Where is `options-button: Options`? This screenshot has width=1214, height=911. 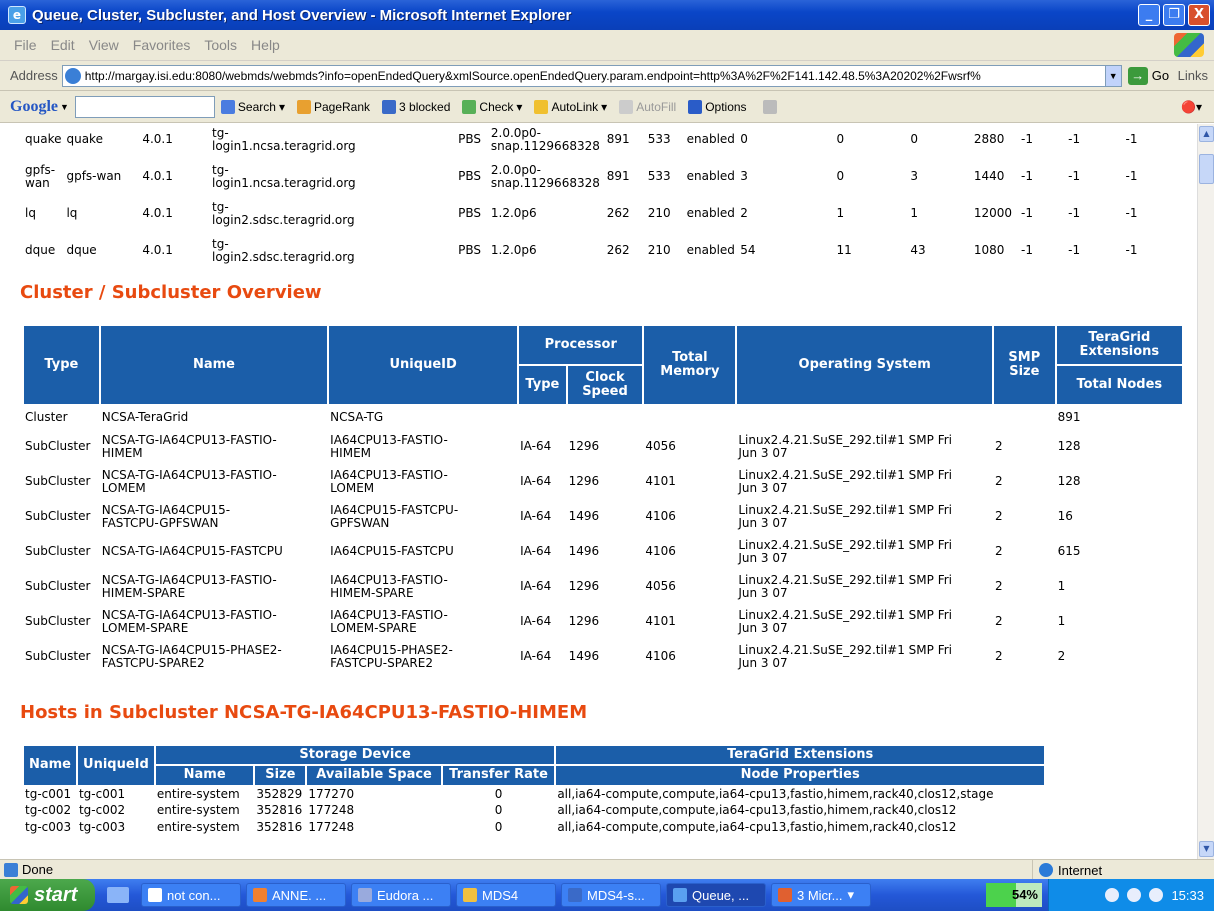
options-button: Options is located at coordinates (717, 106).